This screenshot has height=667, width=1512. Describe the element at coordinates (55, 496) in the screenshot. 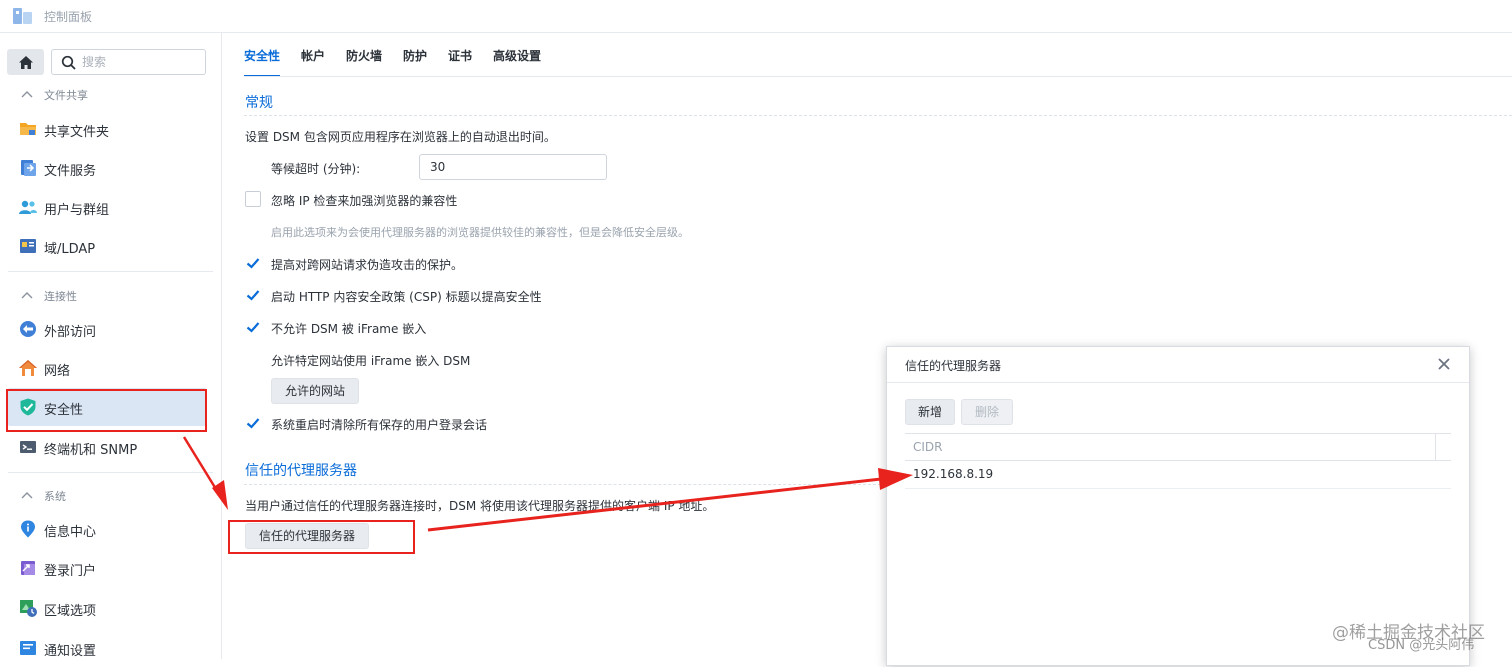

I see `nav-group-label: 系统` at that location.